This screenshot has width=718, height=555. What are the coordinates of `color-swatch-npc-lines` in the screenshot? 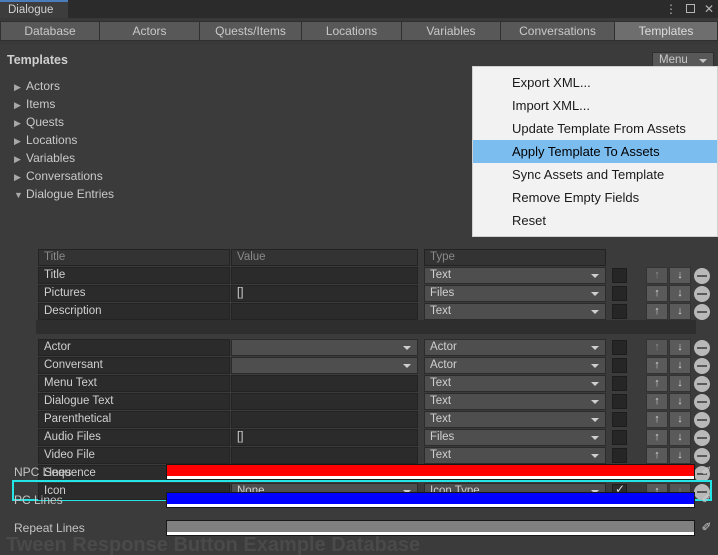 It's located at (430, 472).